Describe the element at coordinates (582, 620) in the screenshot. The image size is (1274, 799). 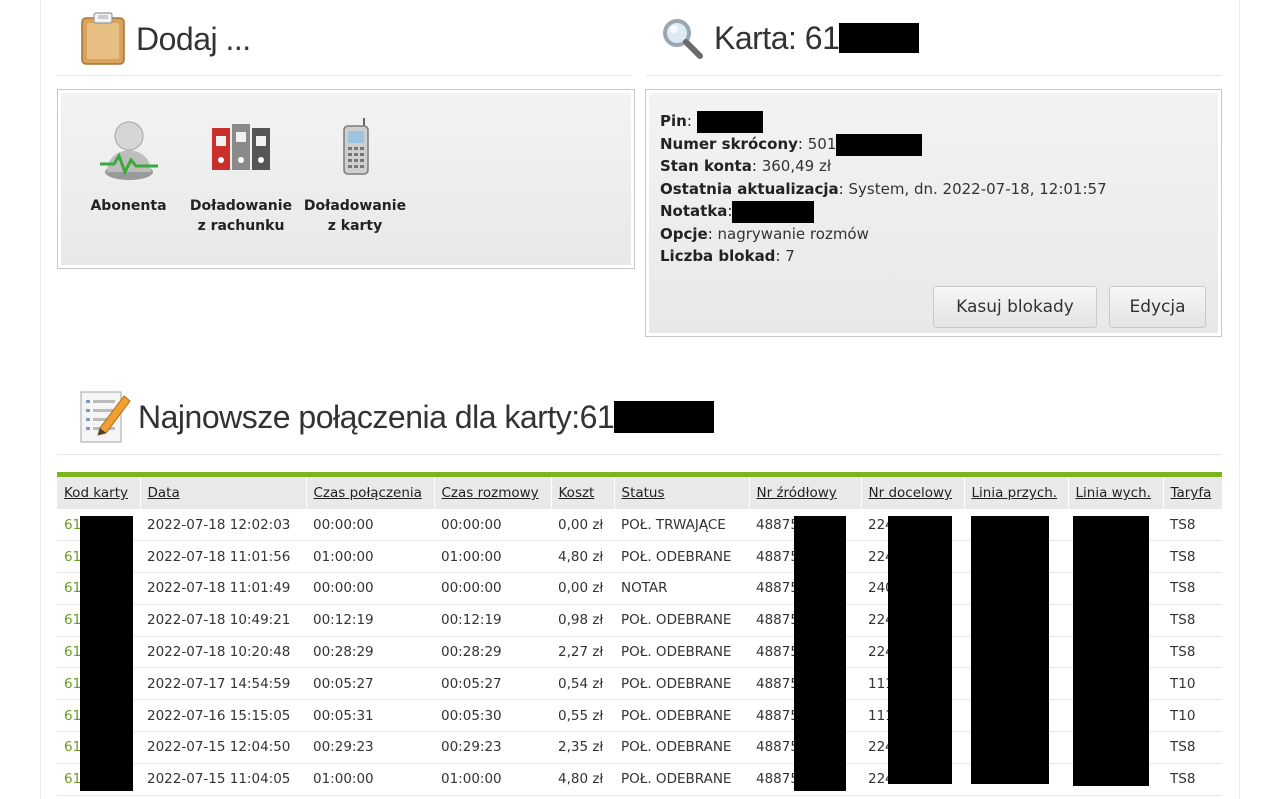
I see `table-cell: 0,98 zł` at that location.